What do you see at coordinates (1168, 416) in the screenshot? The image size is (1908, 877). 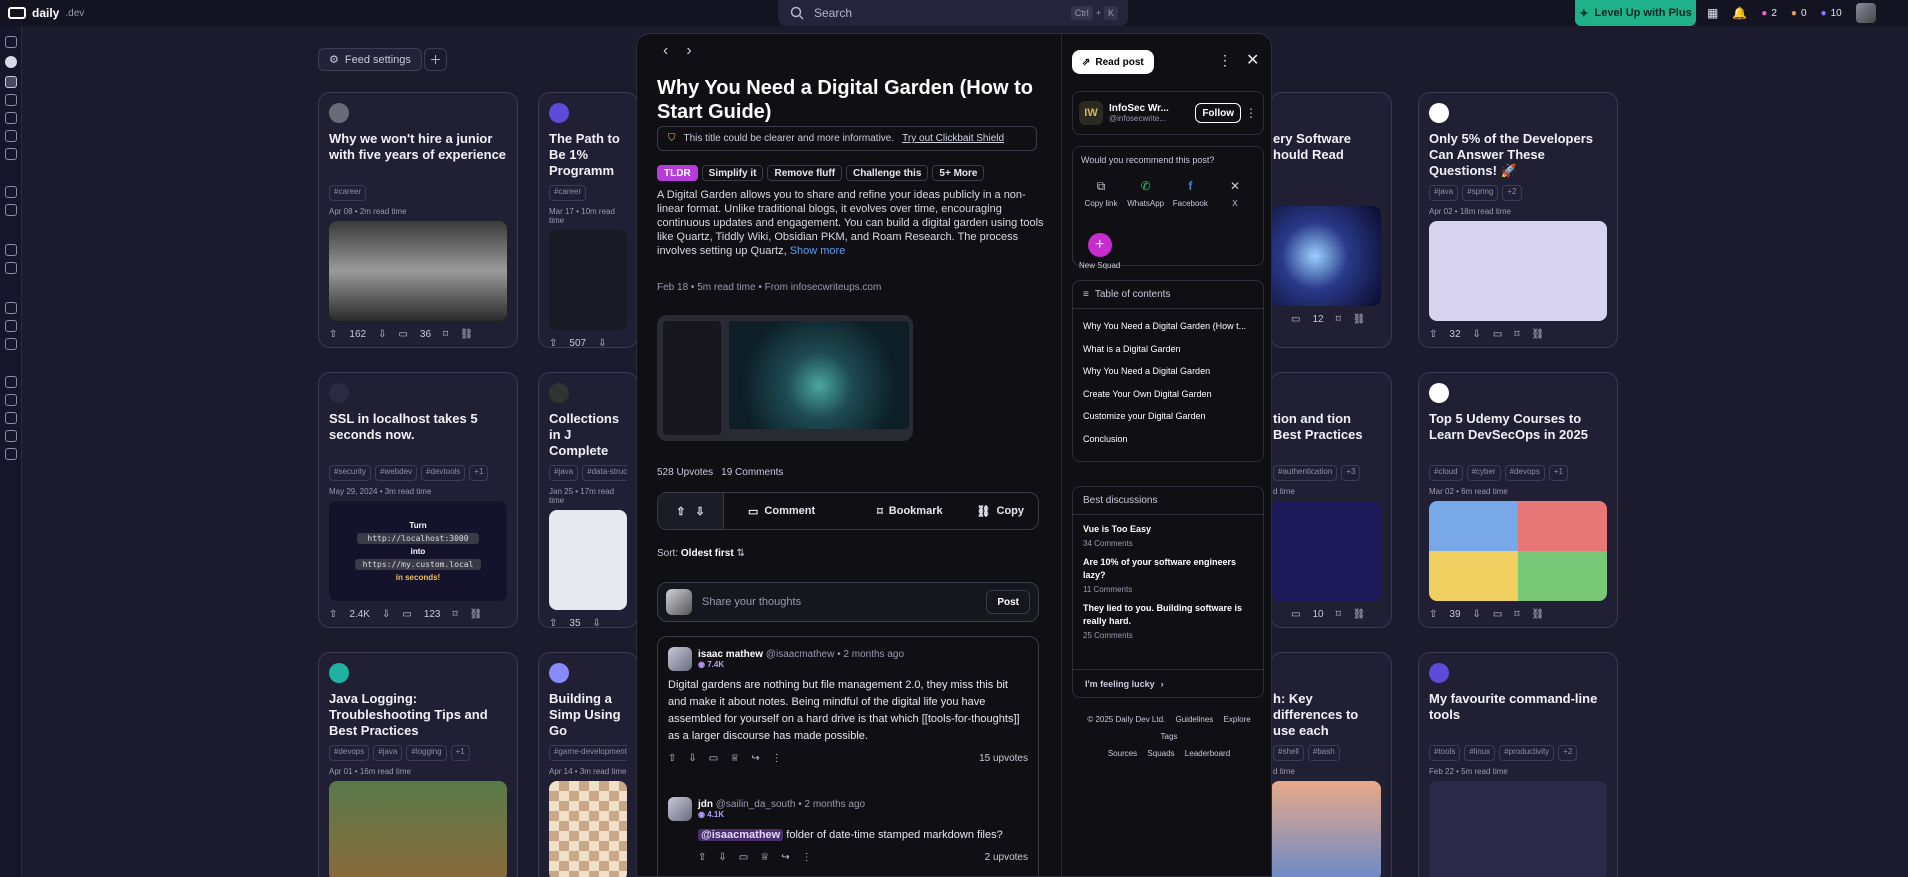 I see `toc-item: Customize your Digital Garden` at bounding box center [1168, 416].